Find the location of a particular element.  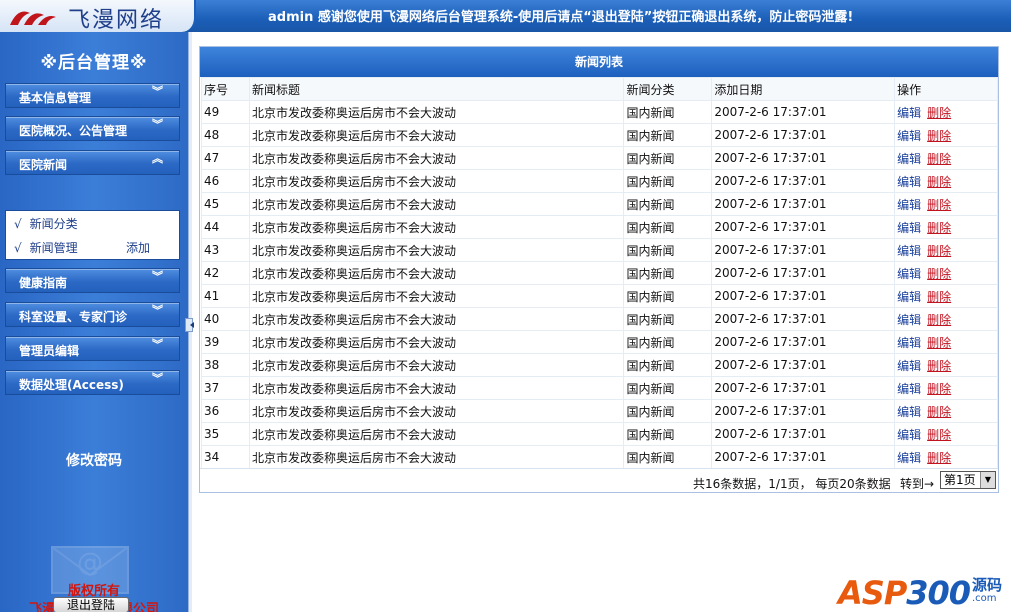

check-icon: √ is located at coordinates (18, 224).